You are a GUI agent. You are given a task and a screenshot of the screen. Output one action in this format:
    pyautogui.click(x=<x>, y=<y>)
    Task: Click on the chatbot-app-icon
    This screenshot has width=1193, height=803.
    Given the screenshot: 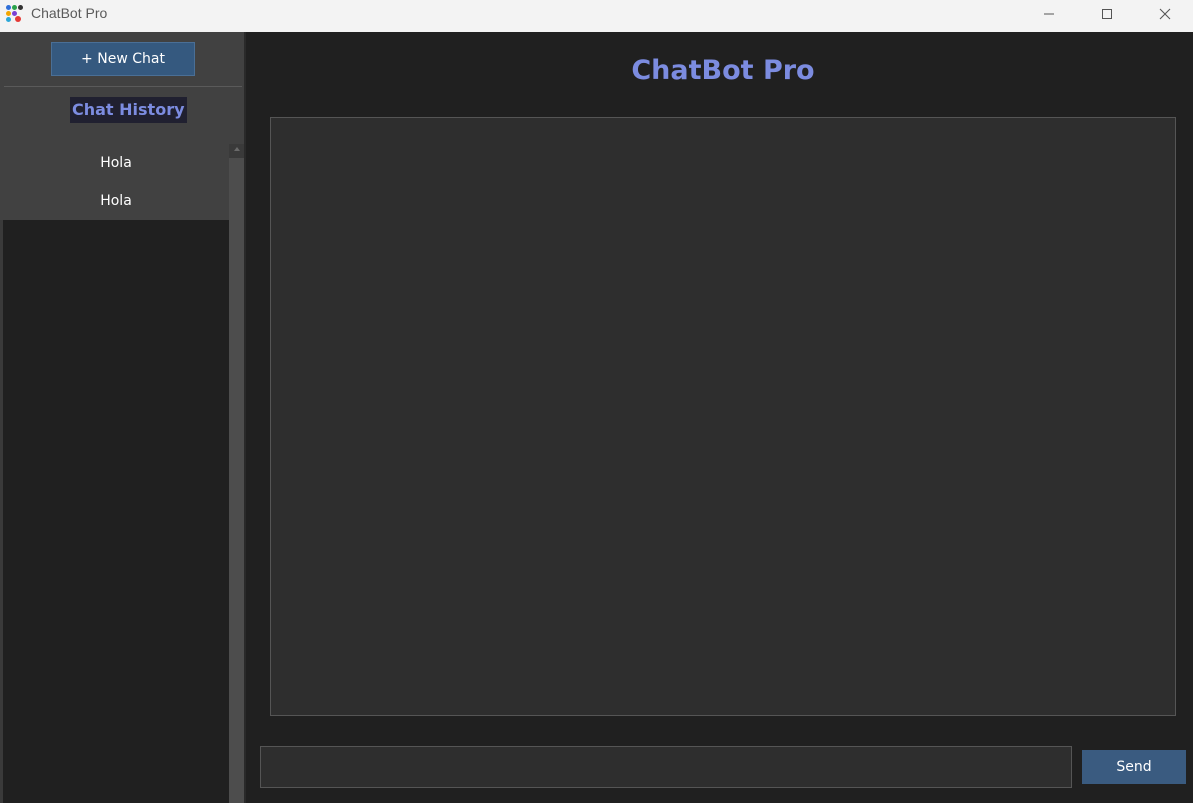 What is the action you would take?
    pyautogui.click(x=15, y=13)
    